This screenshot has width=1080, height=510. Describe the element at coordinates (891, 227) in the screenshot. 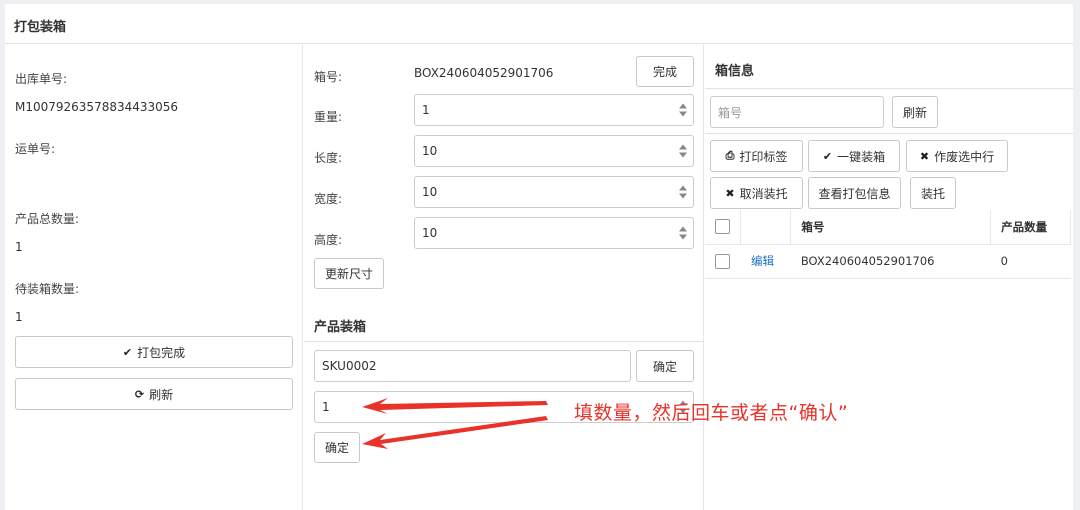

I see `box-no-header: 箱号` at that location.